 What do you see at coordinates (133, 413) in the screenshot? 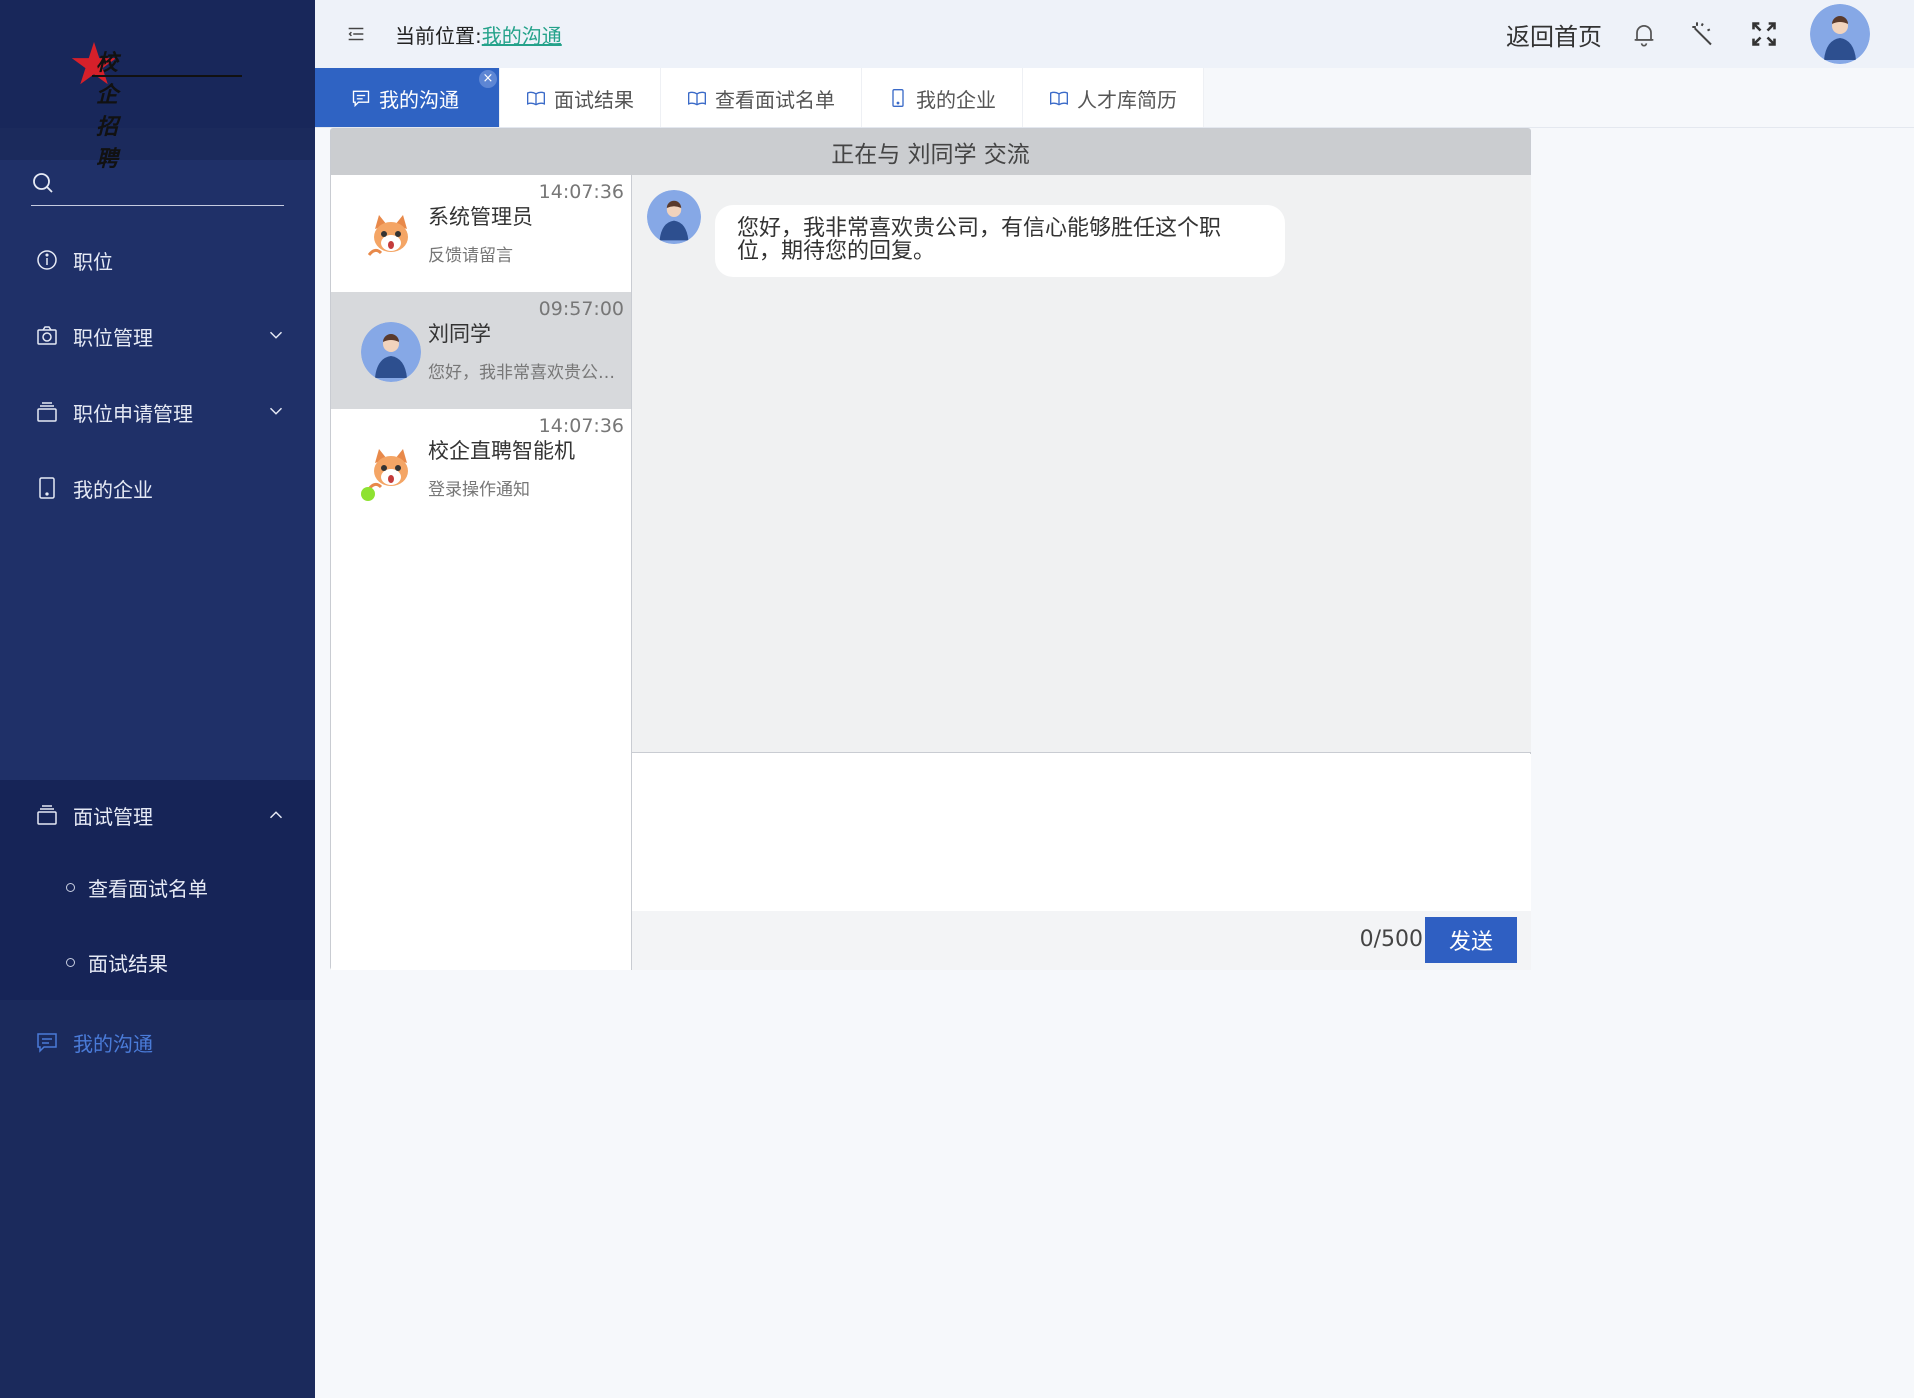
I see `sidebar-item-label: 职位申请管理` at bounding box center [133, 413].